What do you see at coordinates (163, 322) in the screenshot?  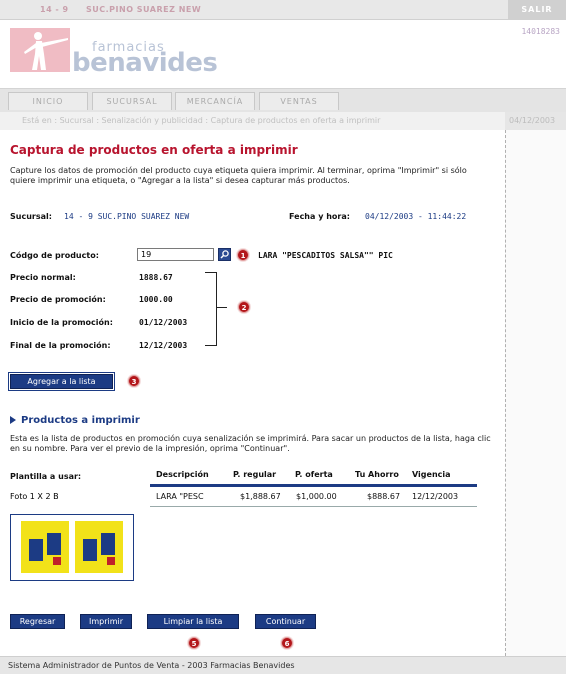 I see `promo-start-value: 01/12/2003` at bounding box center [163, 322].